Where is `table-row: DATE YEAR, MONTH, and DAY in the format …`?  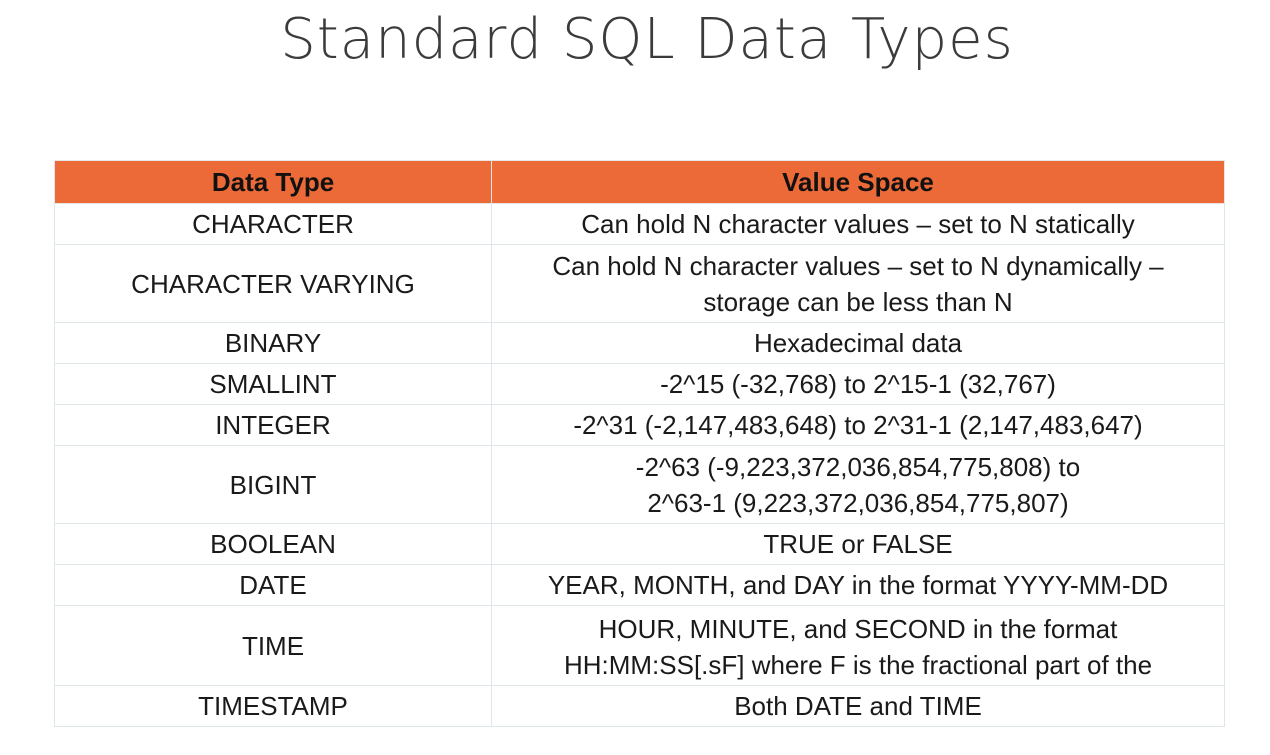 table-row: DATE YEAR, MONTH, and DAY in the format … is located at coordinates (639, 585).